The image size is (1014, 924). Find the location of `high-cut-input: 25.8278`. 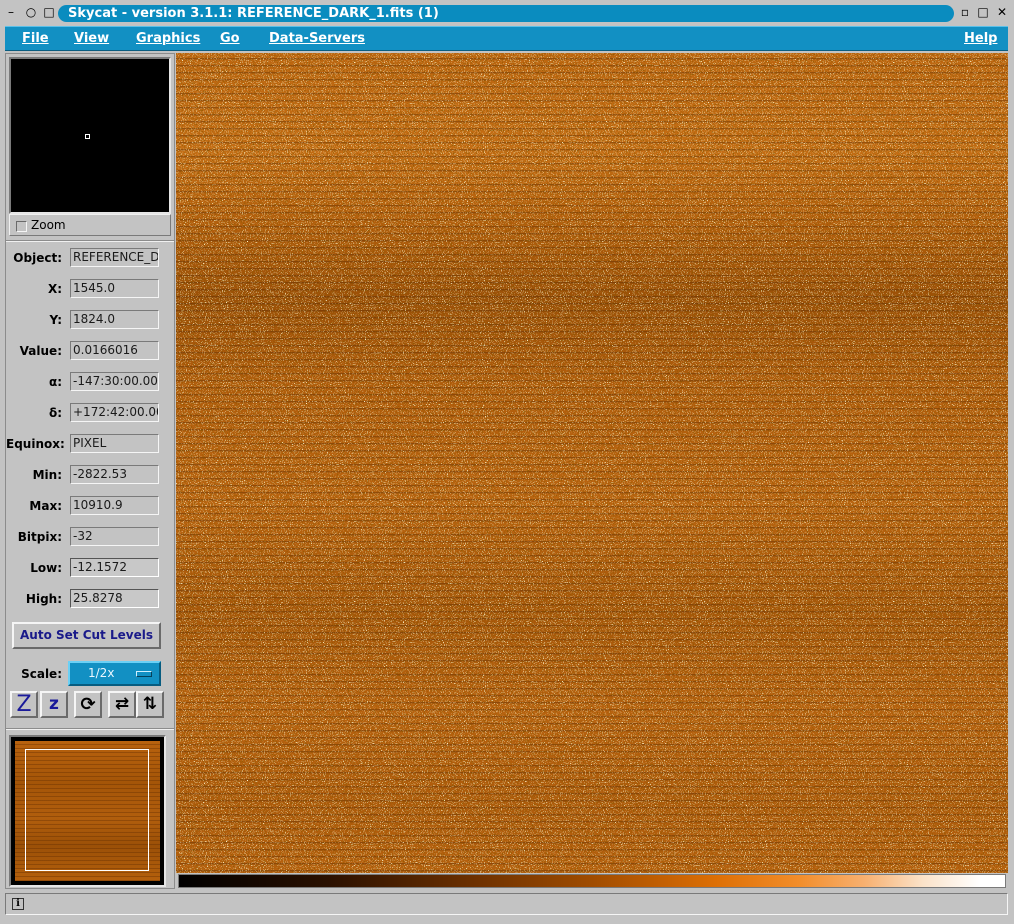

high-cut-input: 25.8278 is located at coordinates (114, 598).